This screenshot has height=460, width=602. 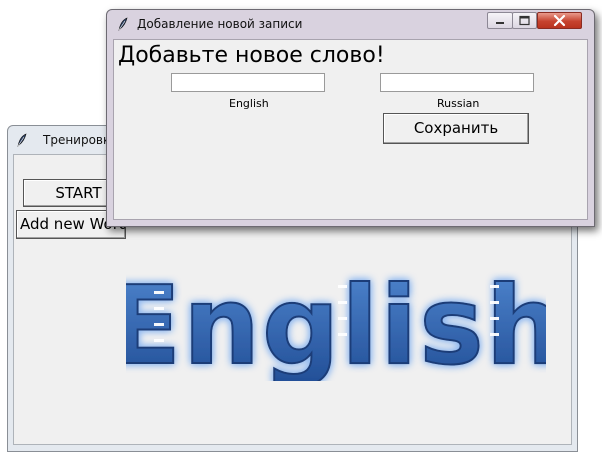 What do you see at coordinates (251, 55) in the screenshot?
I see `dialog-heading: Добавьте новое слово!` at bounding box center [251, 55].